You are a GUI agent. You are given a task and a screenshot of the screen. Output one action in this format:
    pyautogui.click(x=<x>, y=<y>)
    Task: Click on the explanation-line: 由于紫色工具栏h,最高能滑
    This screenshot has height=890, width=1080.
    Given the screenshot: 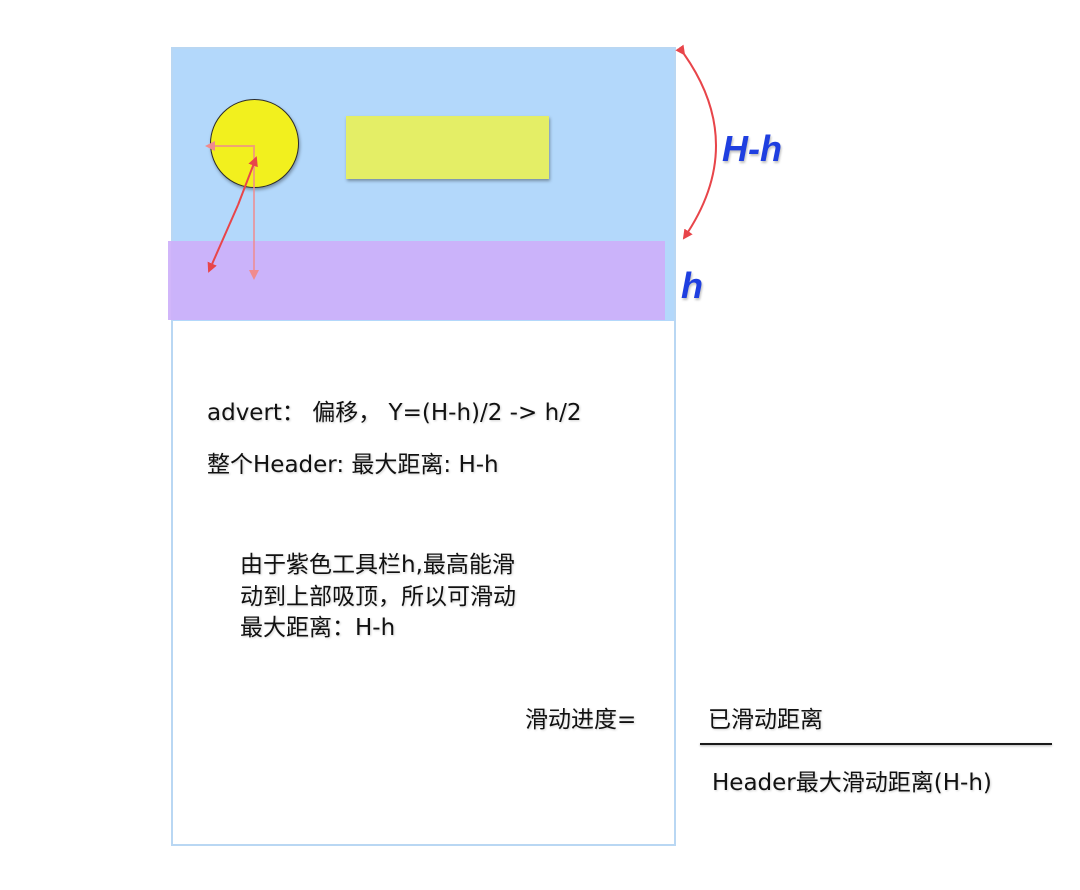 What is the action you would take?
    pyautogui.click(x=377, y=565)
    